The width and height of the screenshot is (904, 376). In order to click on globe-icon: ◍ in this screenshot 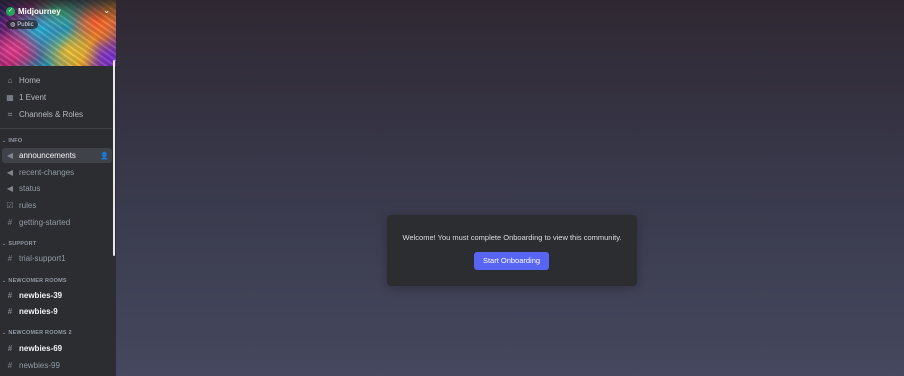, I will do `click(13, 25)`.